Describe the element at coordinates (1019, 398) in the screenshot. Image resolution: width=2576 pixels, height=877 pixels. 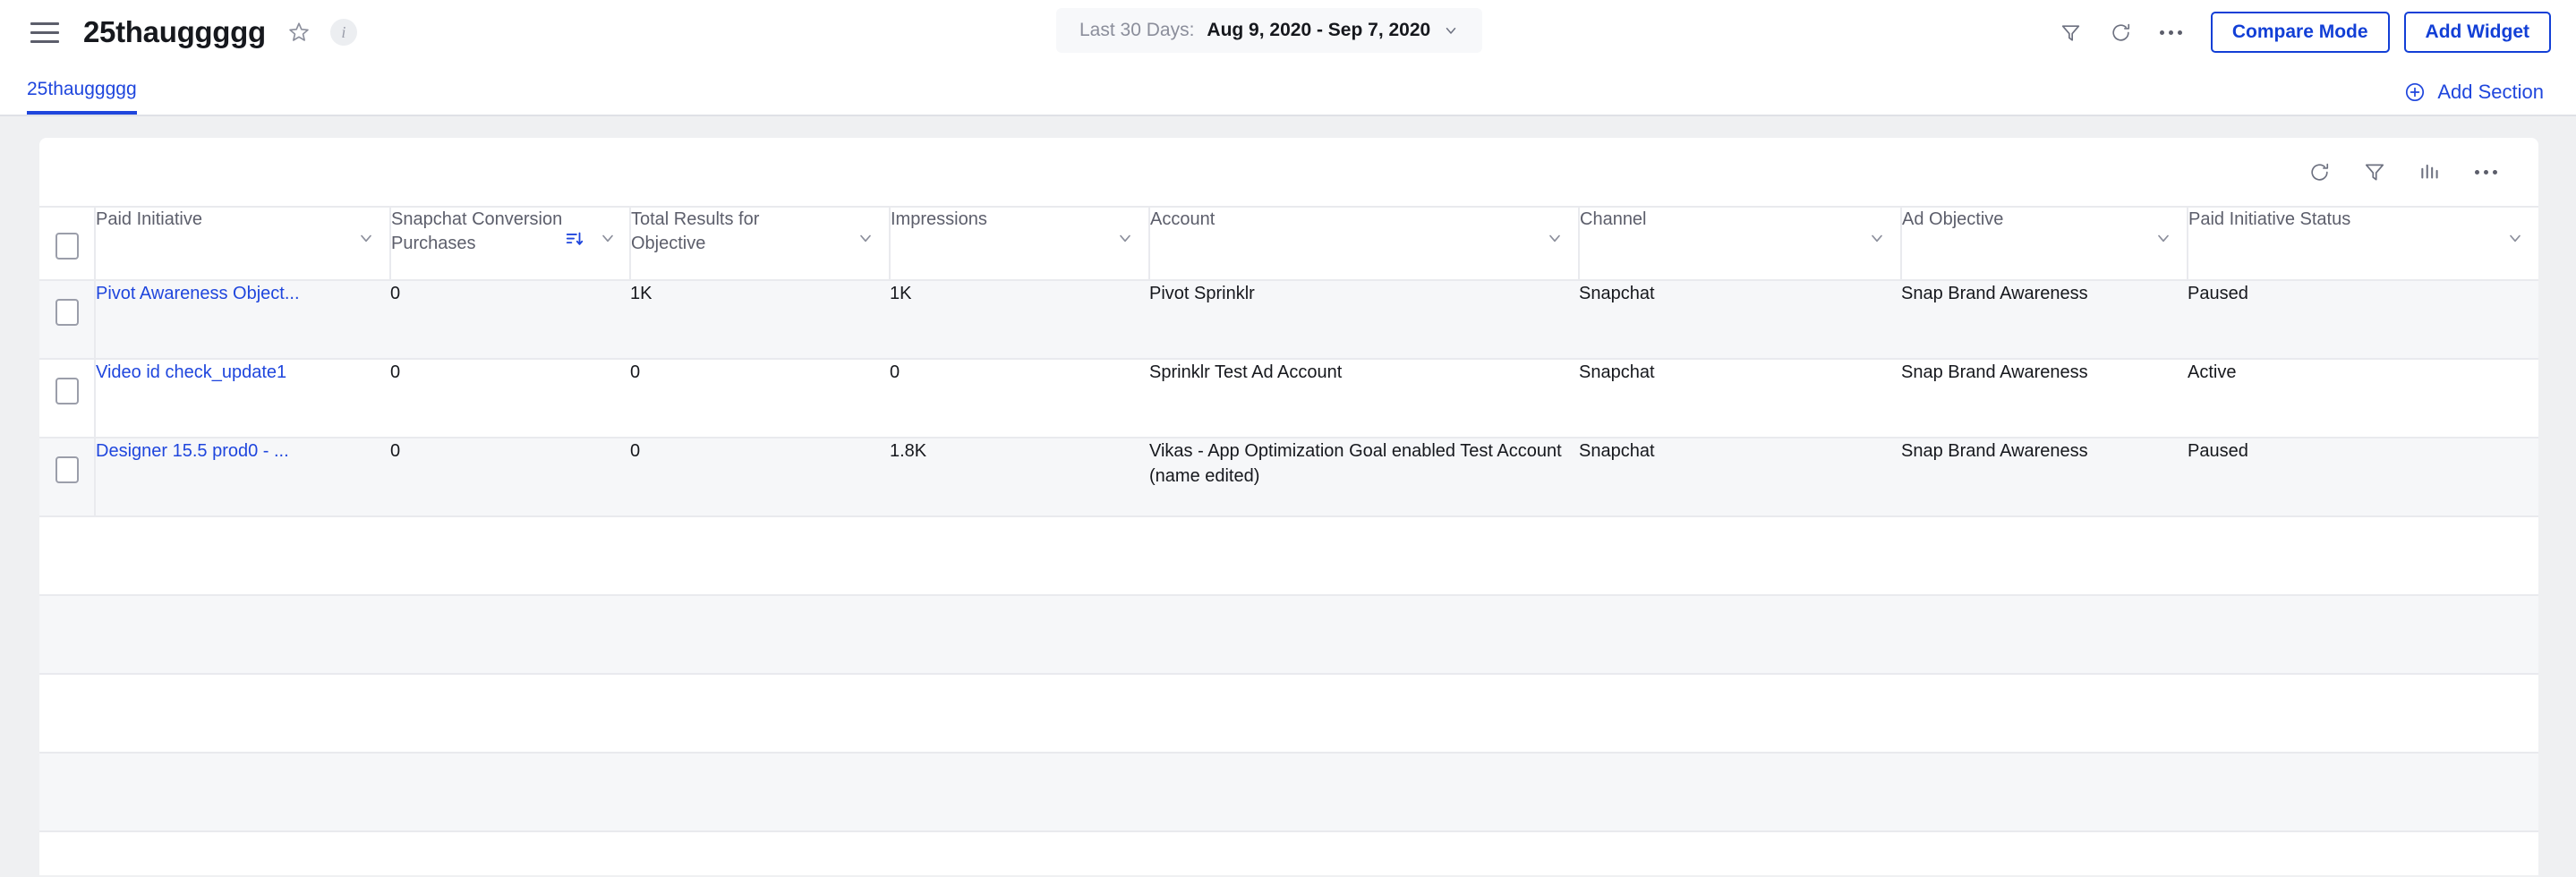
I see `cell-impressions: 0` at that location.